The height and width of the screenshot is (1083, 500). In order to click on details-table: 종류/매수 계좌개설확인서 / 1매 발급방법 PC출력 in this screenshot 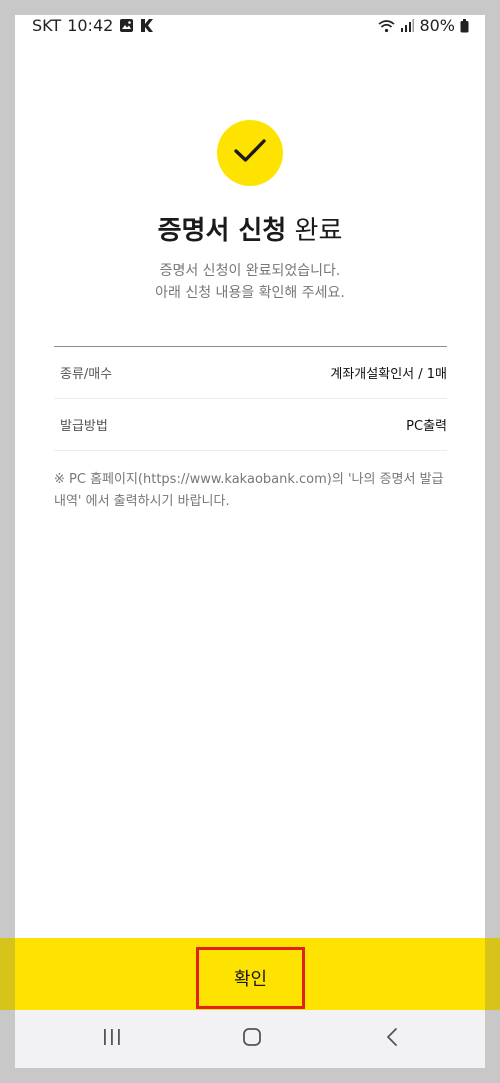, I will do `click(250, 398)`.